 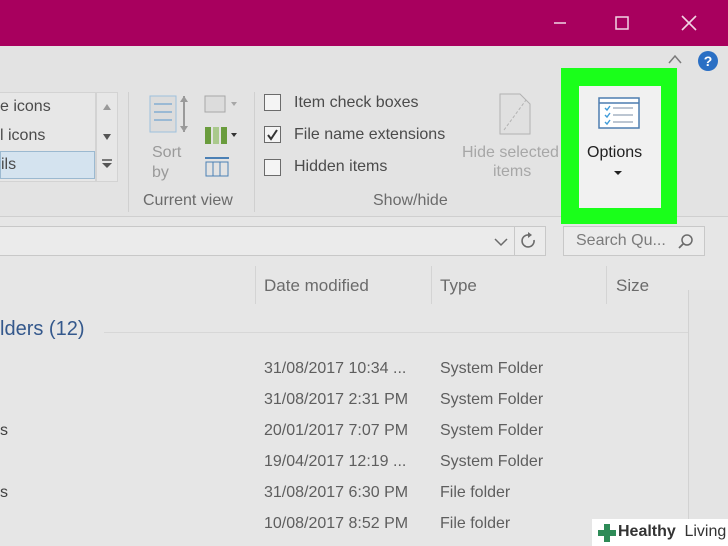 I want to click on row-date: 10/08/2017 8:52 PM, so click(x=336, y=523).